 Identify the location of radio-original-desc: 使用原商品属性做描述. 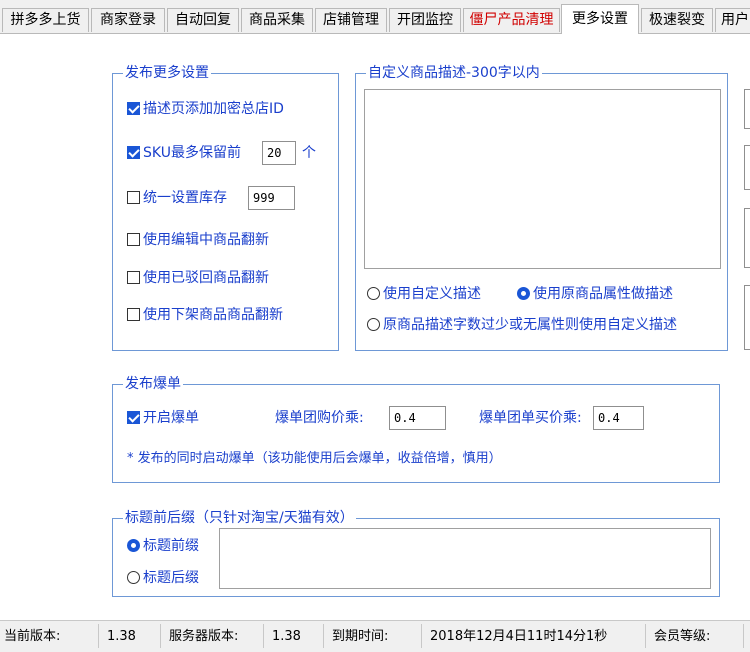
(595, 294).